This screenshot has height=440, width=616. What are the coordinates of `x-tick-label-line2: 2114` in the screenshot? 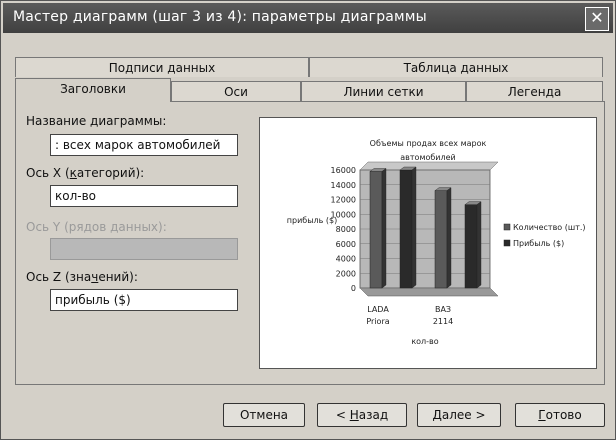 It's located at (443, 321).